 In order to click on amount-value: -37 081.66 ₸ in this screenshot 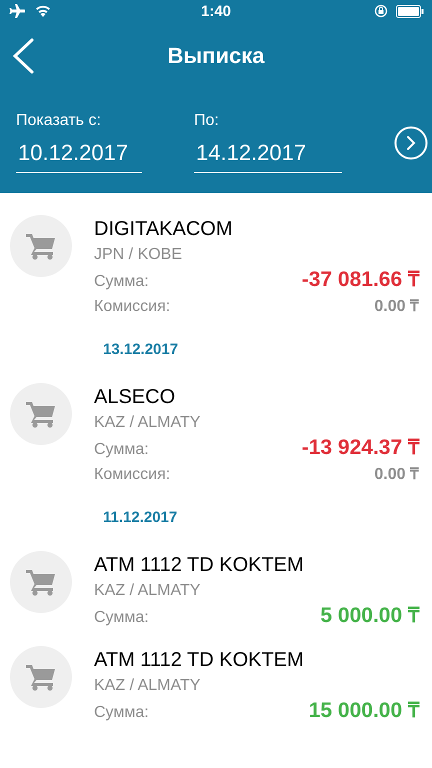, I will do `click(360, 279)`.